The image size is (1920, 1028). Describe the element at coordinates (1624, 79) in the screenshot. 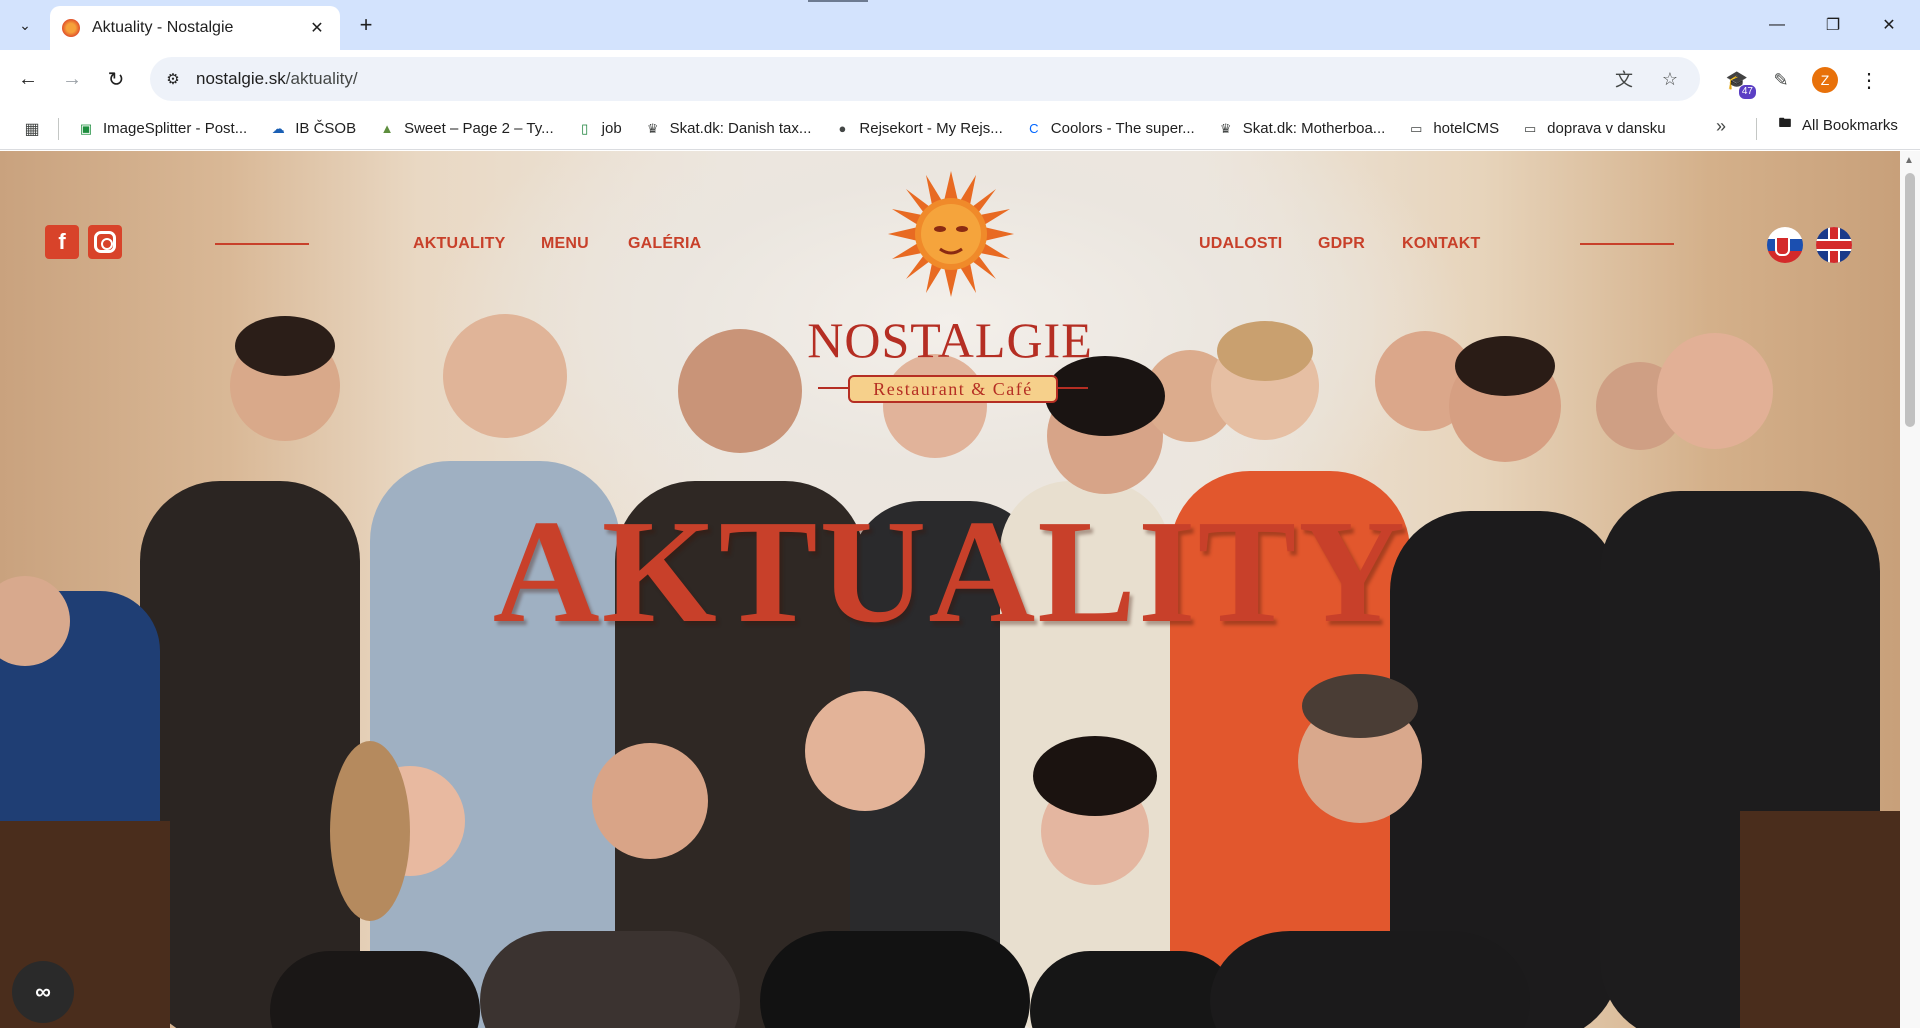

I see `translate-icon: 文` at that location.